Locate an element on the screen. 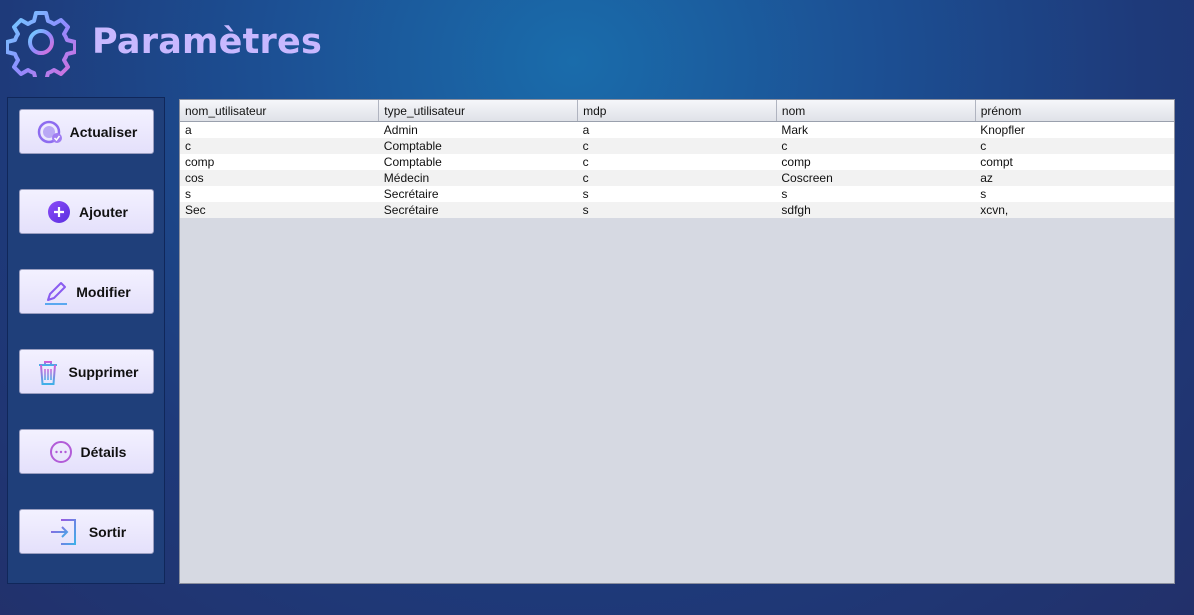 This screenshot has width=1194, height=615. table-row: comp Comptable c comp compt is located at coordinates (677, 162).